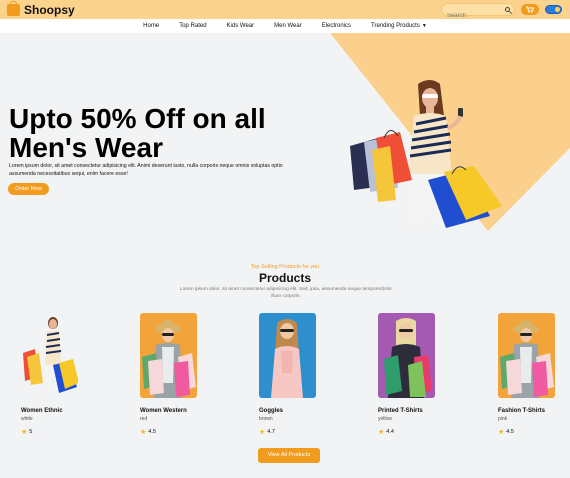 The height and width of the screenshot is (478, 570). I want to click on nav-dropdown-trending: Trending Products ▼, so click(399, 26).